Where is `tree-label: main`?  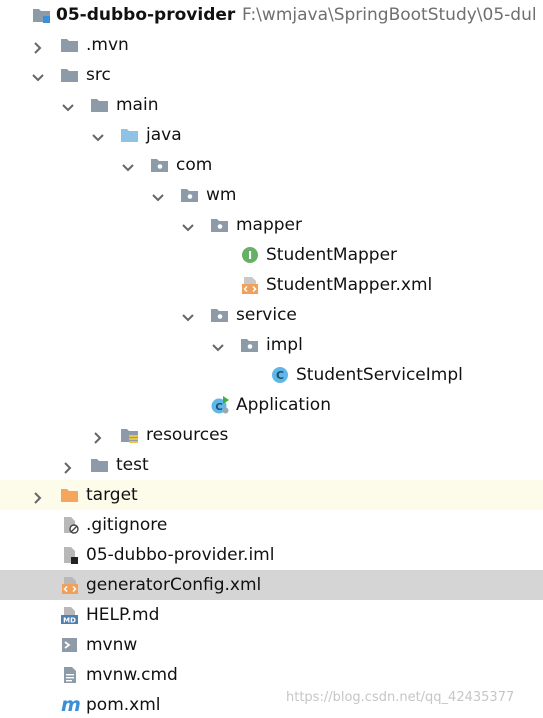
tree-label: main is located at coordinates (137, 105).